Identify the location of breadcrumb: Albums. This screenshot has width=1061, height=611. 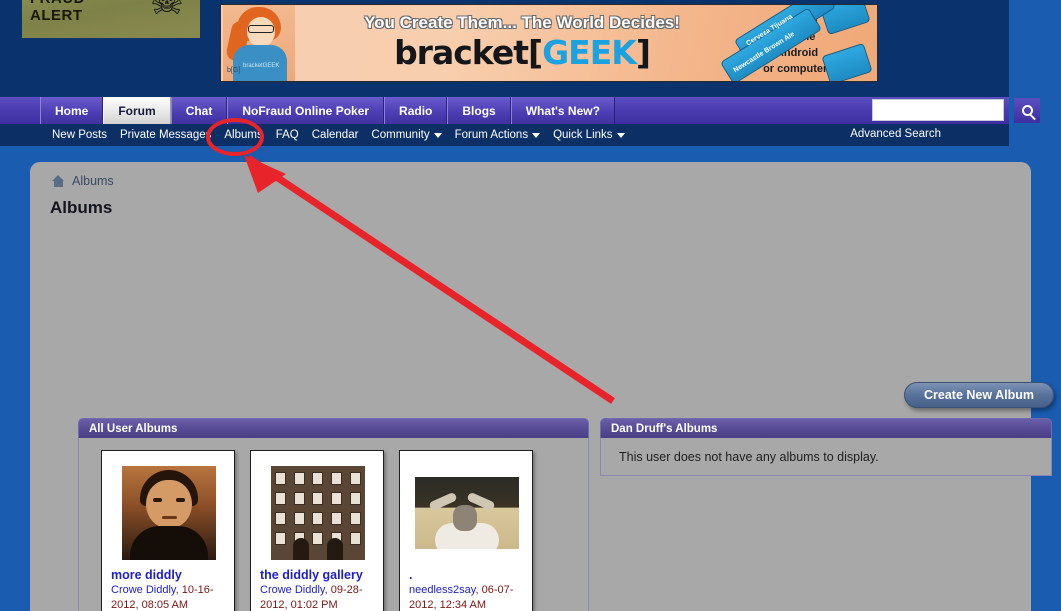
(83, 181).